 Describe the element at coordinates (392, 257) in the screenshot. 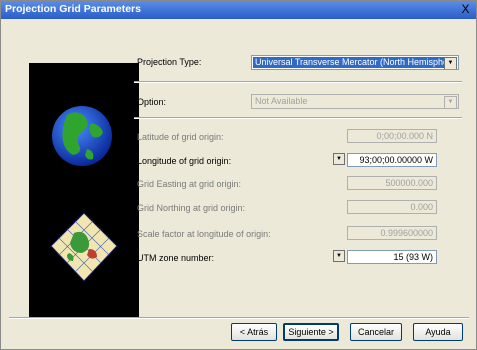

I see `utm-zone-field: 15 (93 W)` at that location.